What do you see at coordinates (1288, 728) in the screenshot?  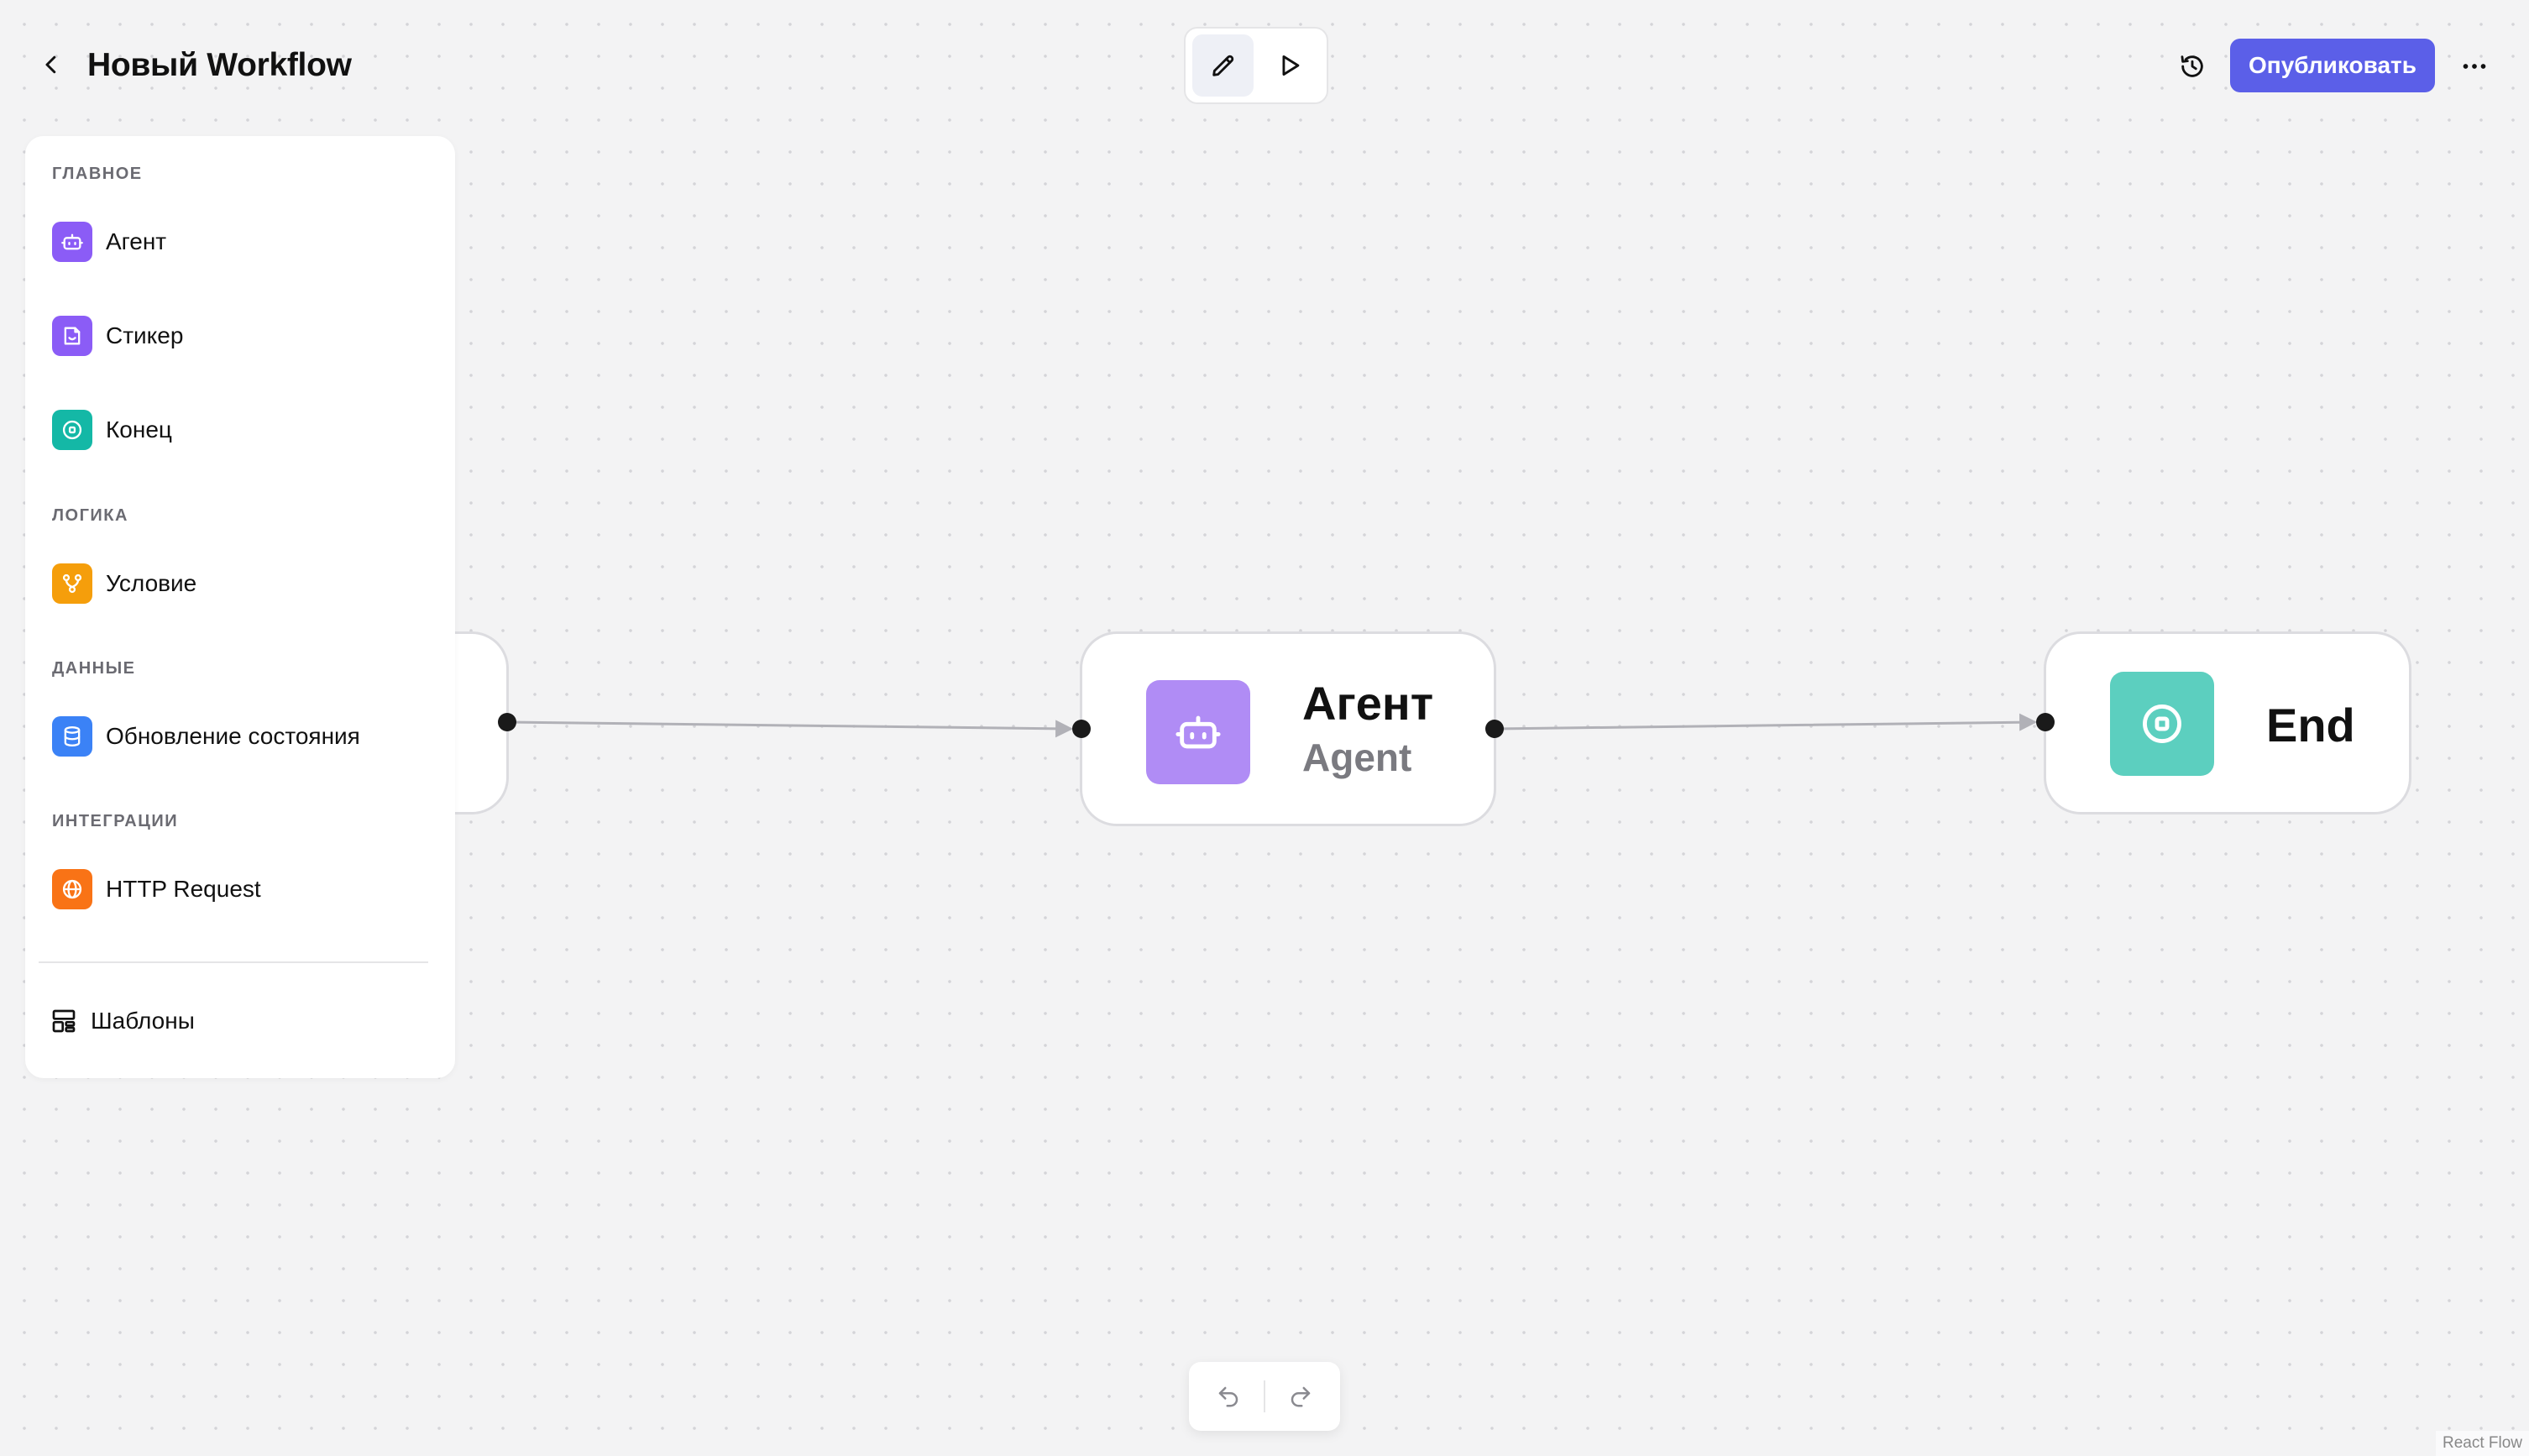 I see `workflow-node-agent: Агент Agent` at bounding box center [1288, 728].